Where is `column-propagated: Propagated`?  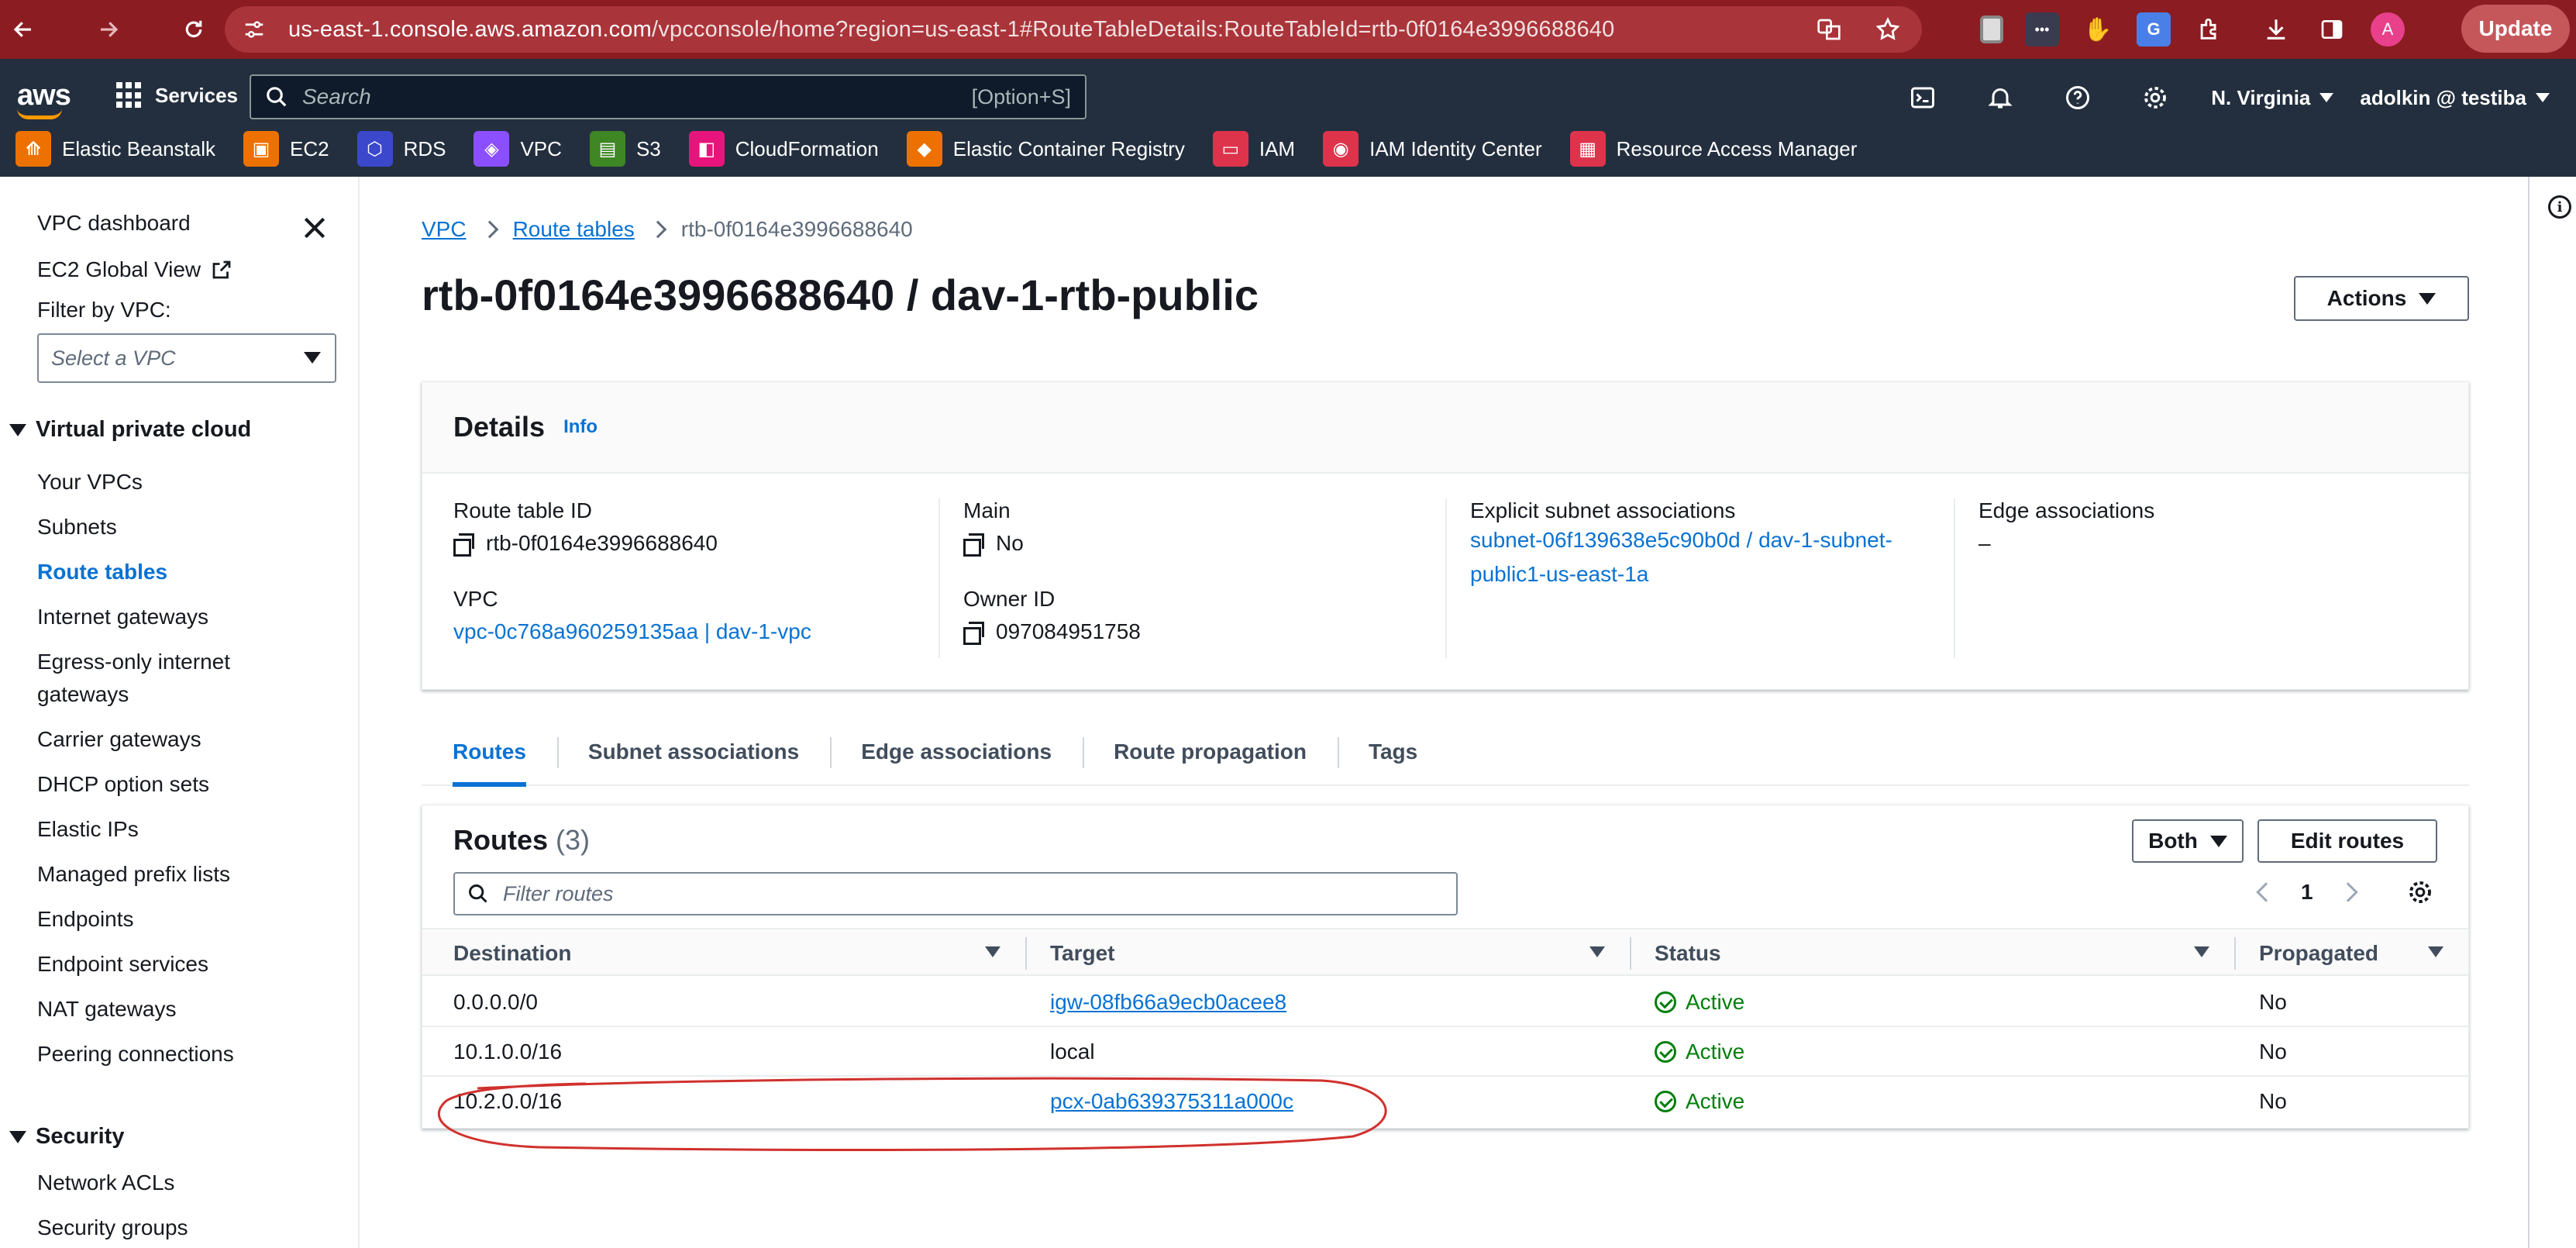
column-propagated: Propagated is located at coordinates (2318, 953).